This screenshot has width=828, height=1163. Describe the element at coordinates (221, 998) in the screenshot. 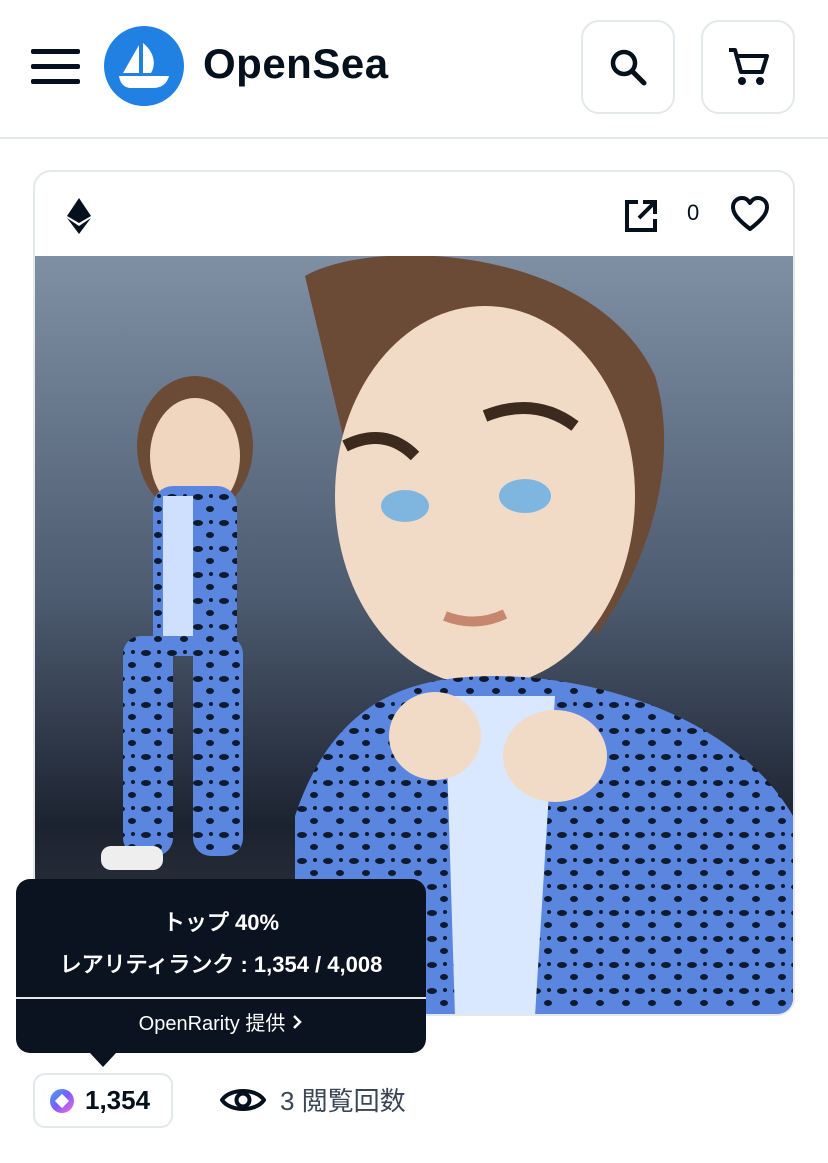

I see `tooltip-divider` at that location.